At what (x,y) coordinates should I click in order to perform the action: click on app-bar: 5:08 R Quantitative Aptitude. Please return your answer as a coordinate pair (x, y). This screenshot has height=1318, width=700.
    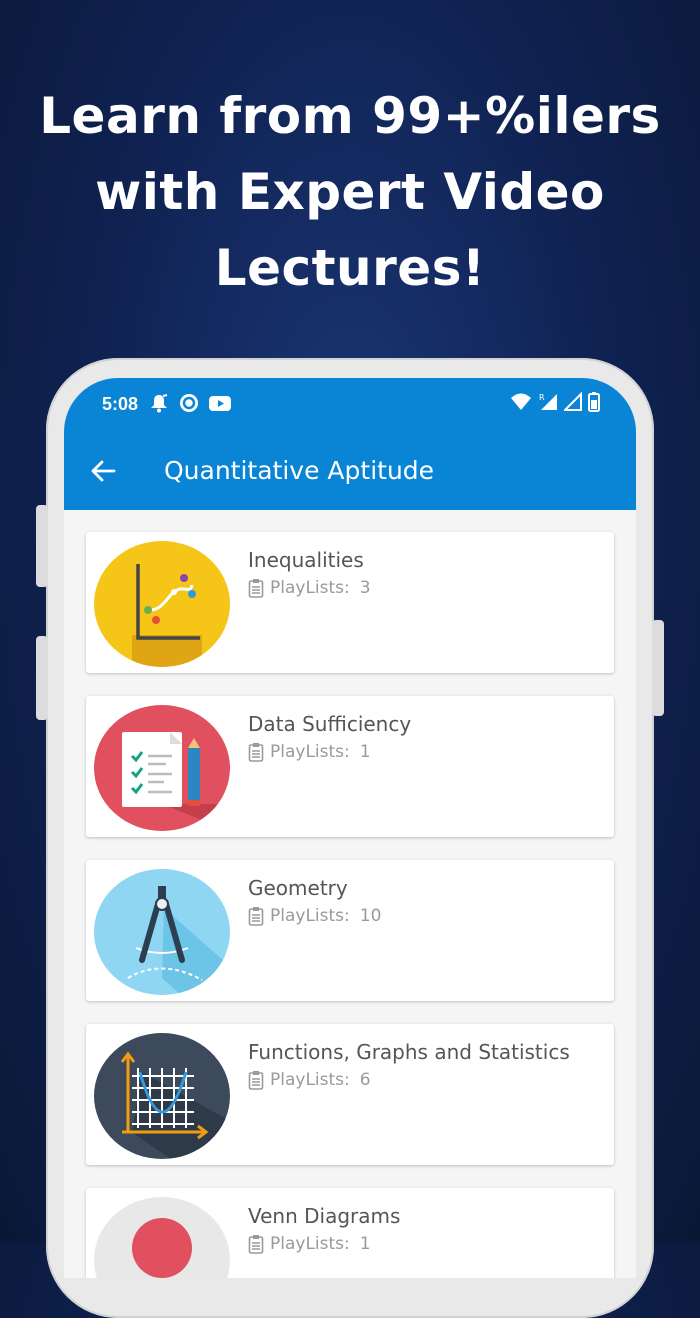
    Looking at the image, I should click on (350, 444).